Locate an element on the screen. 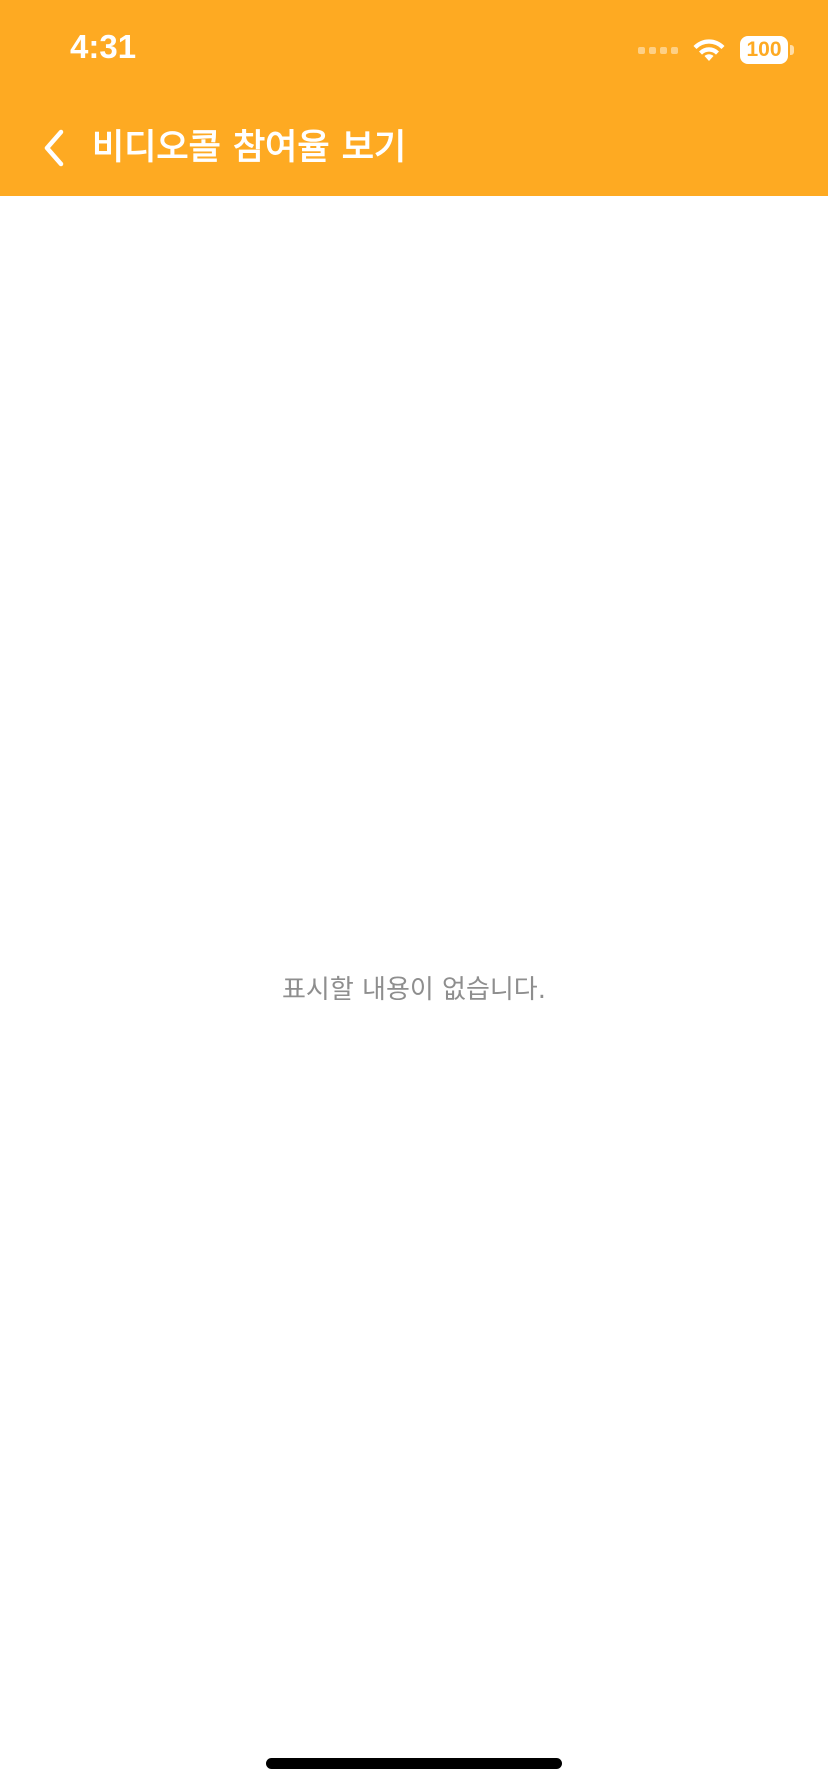 The width and height of the screenshot is (828, 1792). back-button is located at coordinates (54, 148).